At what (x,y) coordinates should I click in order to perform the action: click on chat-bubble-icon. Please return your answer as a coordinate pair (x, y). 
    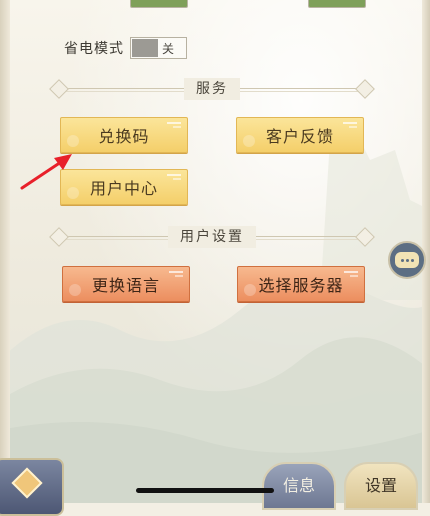
    Looking at the image, I should click on (407, 260).